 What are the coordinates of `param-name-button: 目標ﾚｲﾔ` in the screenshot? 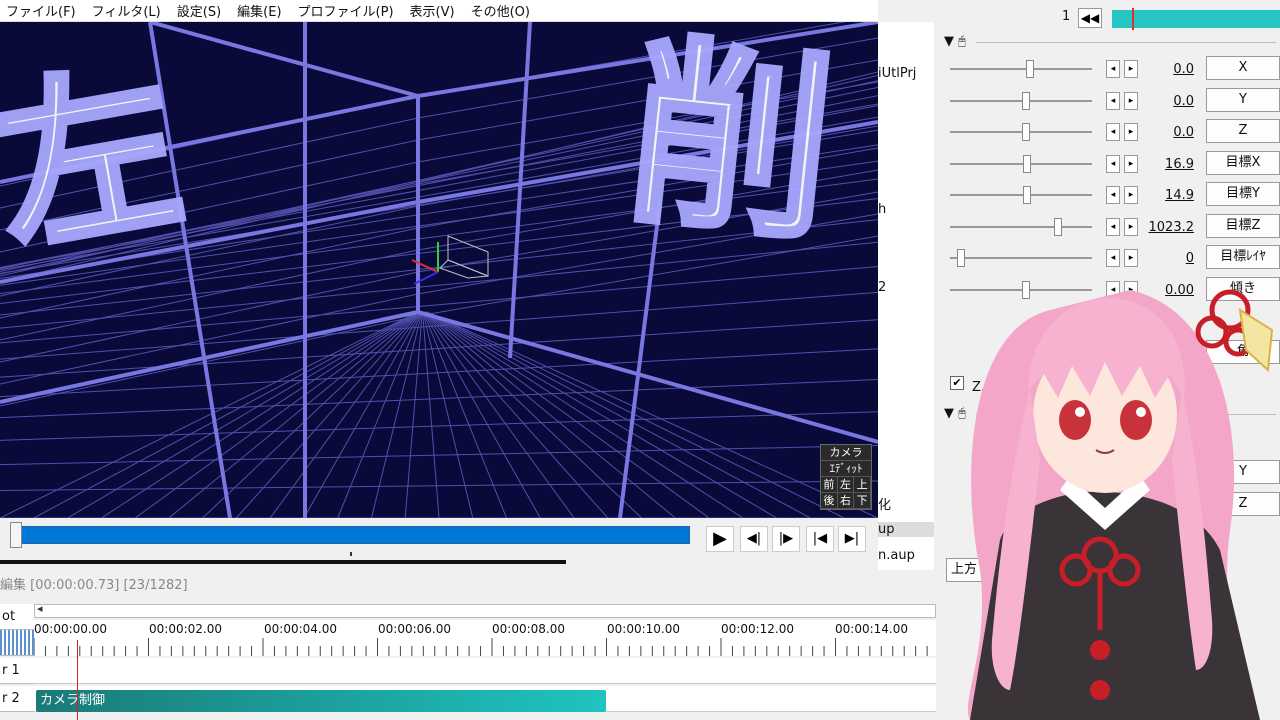 It's located at (1243, 257).